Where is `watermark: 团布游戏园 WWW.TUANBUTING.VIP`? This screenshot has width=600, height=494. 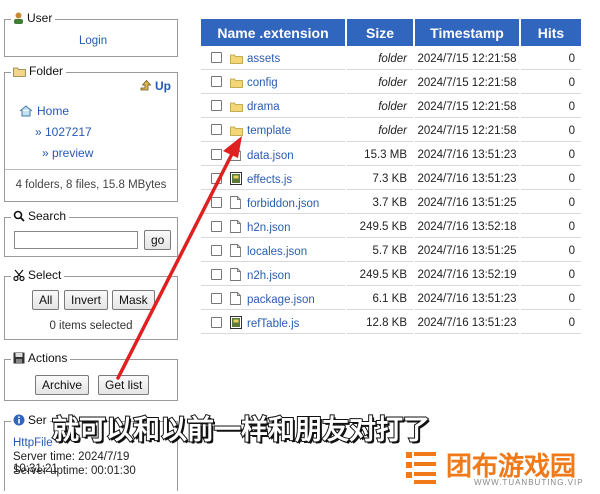
watermark: 团布游戏园 WWW.TUANBUTING.VIP is located at coordinates (499, 468).